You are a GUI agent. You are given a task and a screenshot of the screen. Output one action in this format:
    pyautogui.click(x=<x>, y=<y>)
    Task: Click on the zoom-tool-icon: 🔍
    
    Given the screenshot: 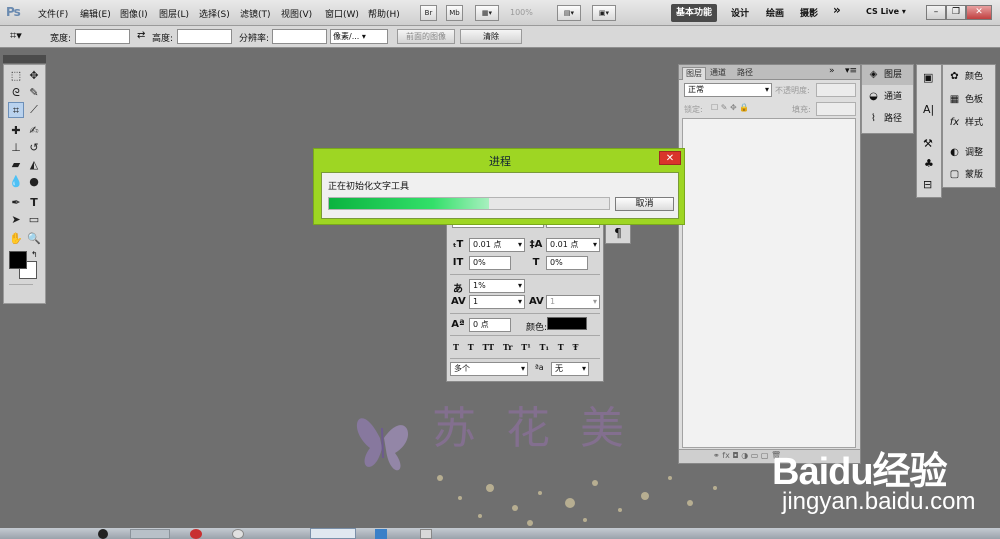 What is the action you would take?
    pyautogui.click(x=34, y=239)
    